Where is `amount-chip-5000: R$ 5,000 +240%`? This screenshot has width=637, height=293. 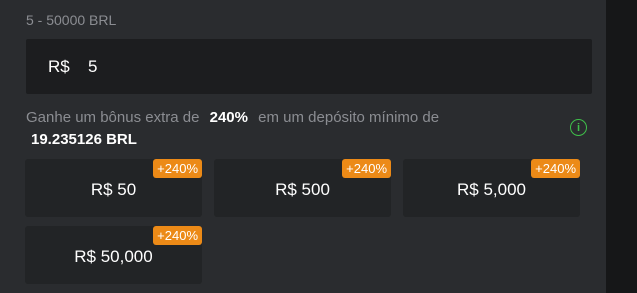
amount-chip-5000: R$ 5,000 +240% is located at coordinates (491, 188).